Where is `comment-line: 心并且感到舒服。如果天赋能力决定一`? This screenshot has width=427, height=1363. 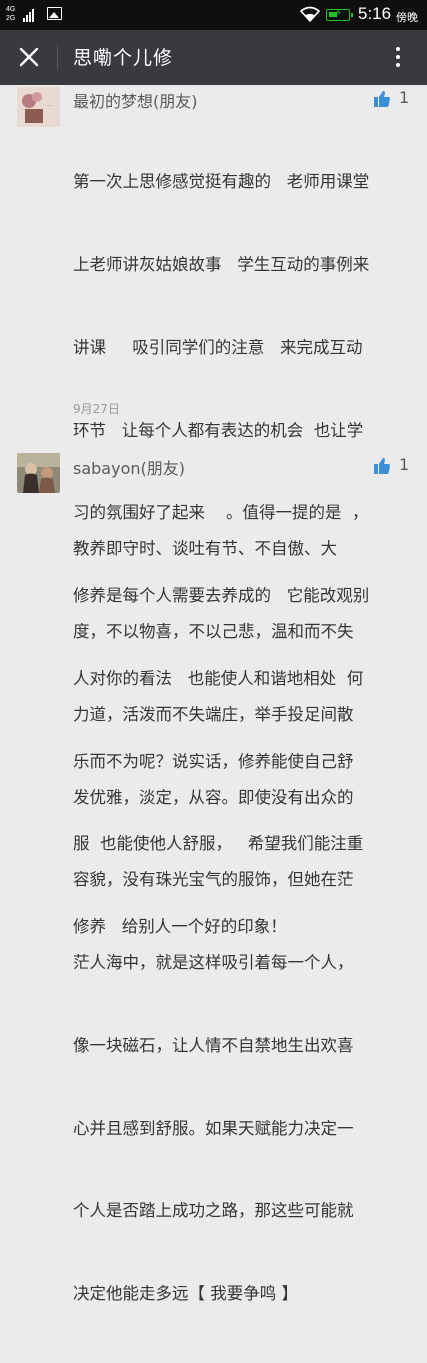
comment-line: 心并且感到舒服。如果天赋能力决定一 is located at coordinates (213, 1128).